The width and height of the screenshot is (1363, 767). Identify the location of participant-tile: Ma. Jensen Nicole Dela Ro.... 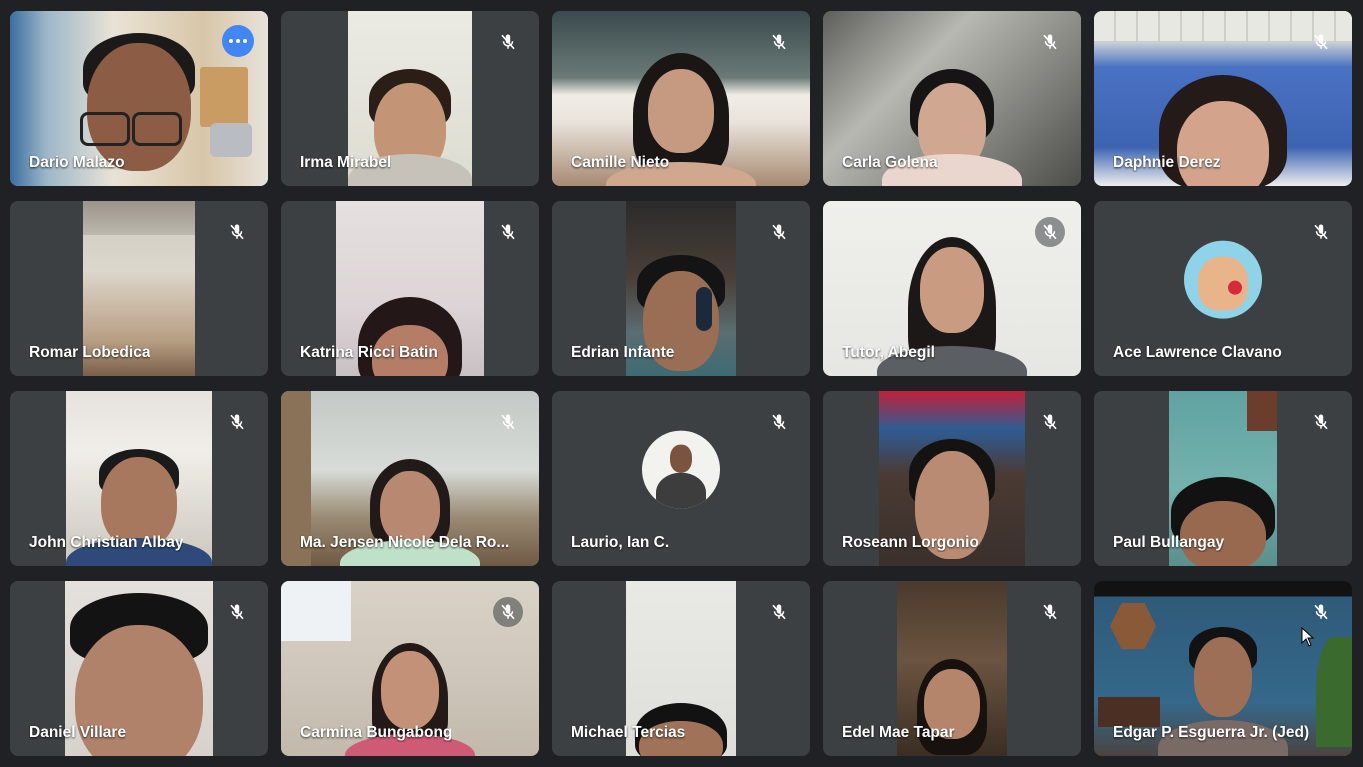
(410, 478).